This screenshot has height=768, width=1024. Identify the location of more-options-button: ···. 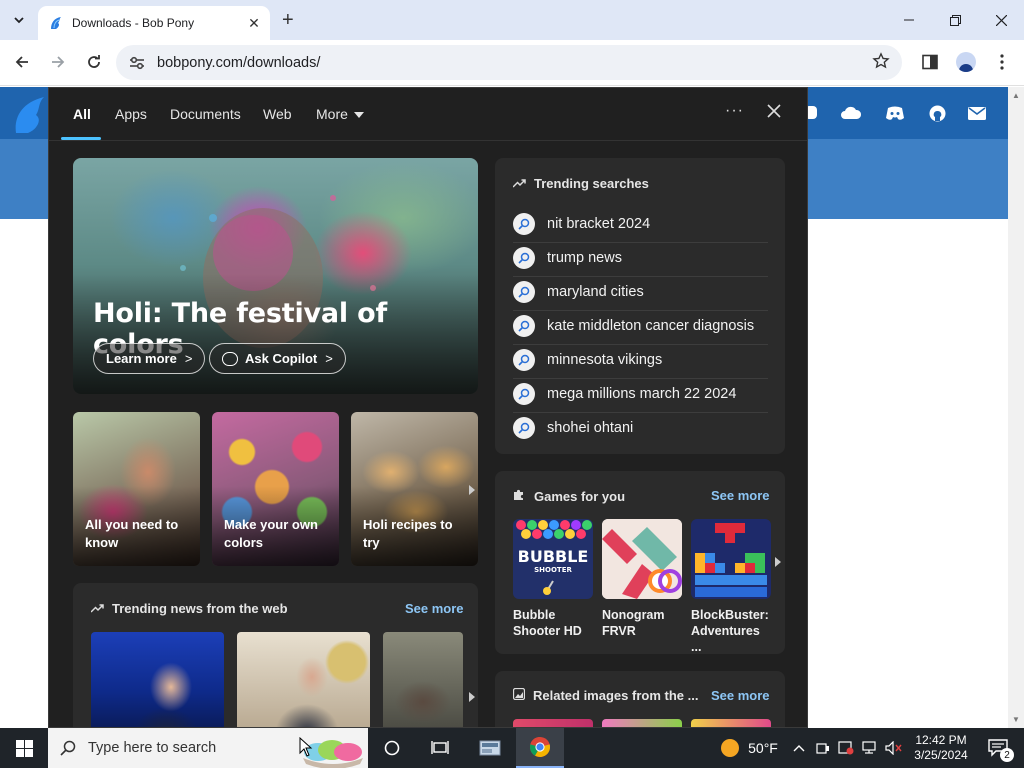
(734, 111).